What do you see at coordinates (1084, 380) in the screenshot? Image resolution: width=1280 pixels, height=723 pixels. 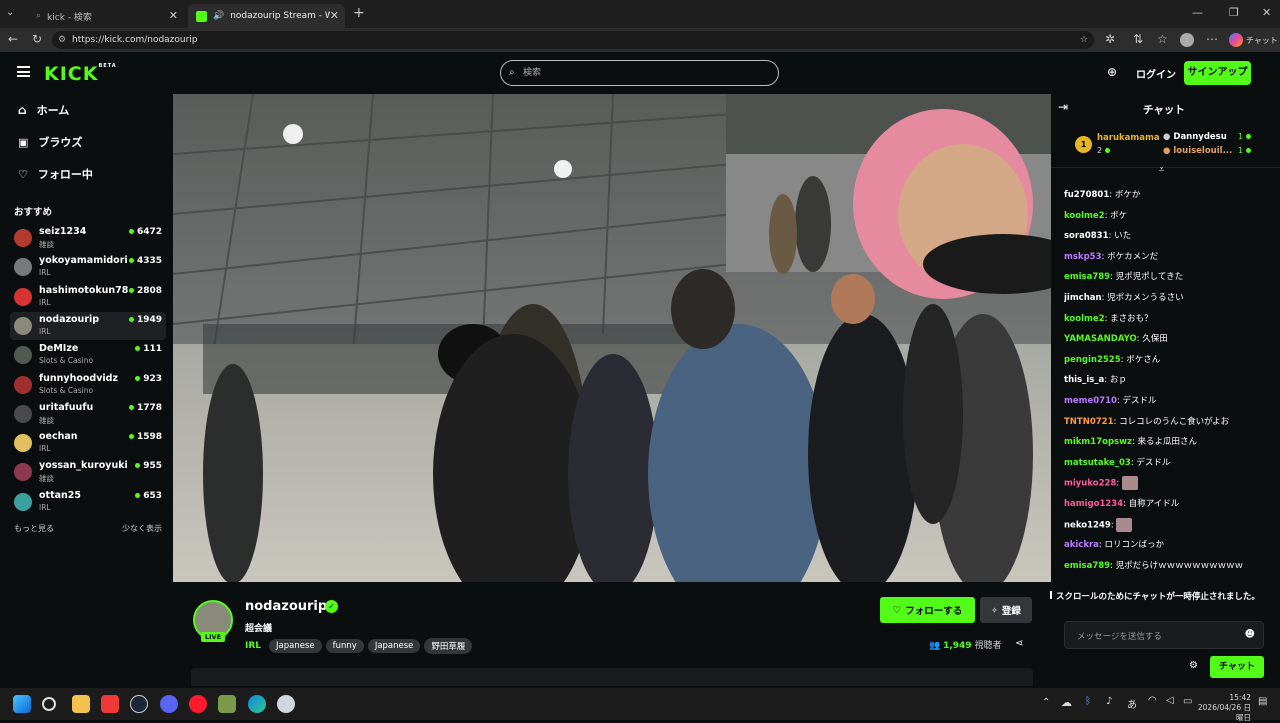 I see `chat-username: this_is_a` at bounding box center [1084, 380].